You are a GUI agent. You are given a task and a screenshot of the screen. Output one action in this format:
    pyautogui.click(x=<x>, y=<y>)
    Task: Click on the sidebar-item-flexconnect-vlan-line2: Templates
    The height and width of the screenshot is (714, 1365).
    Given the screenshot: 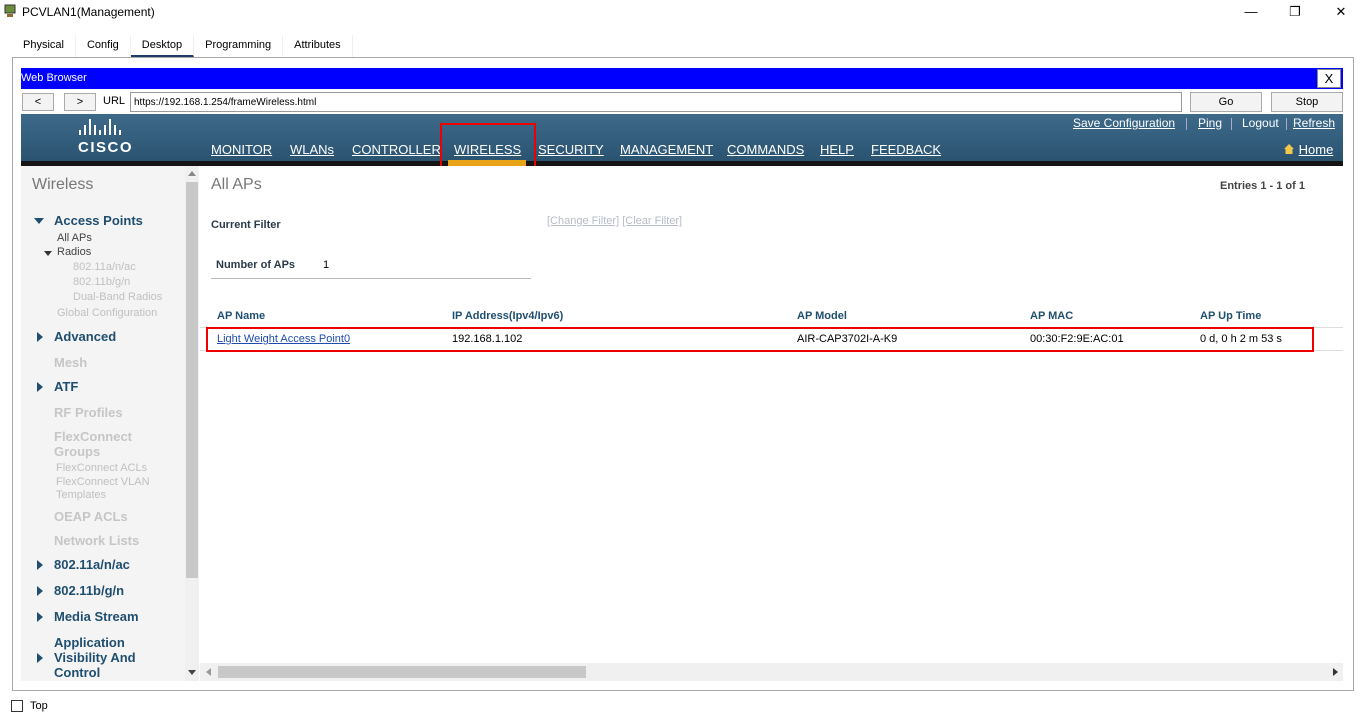 What is the action you would take?
    pyautogui.click(x=81, y=495)
    